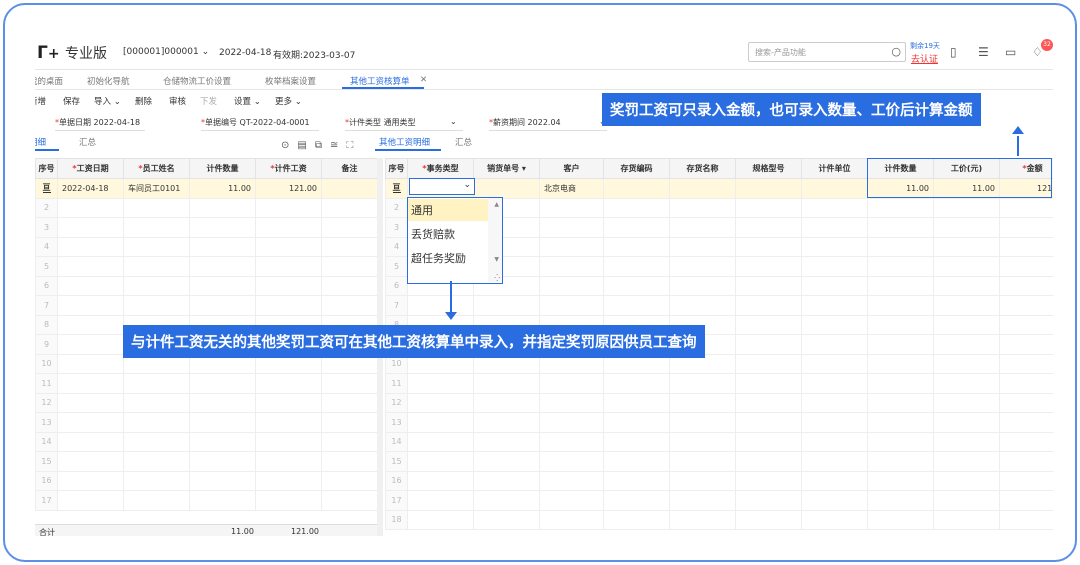 This screenshot has width=1080, height=565. I want to click on tab-desktop: 我的桌面, so click(49, 81).